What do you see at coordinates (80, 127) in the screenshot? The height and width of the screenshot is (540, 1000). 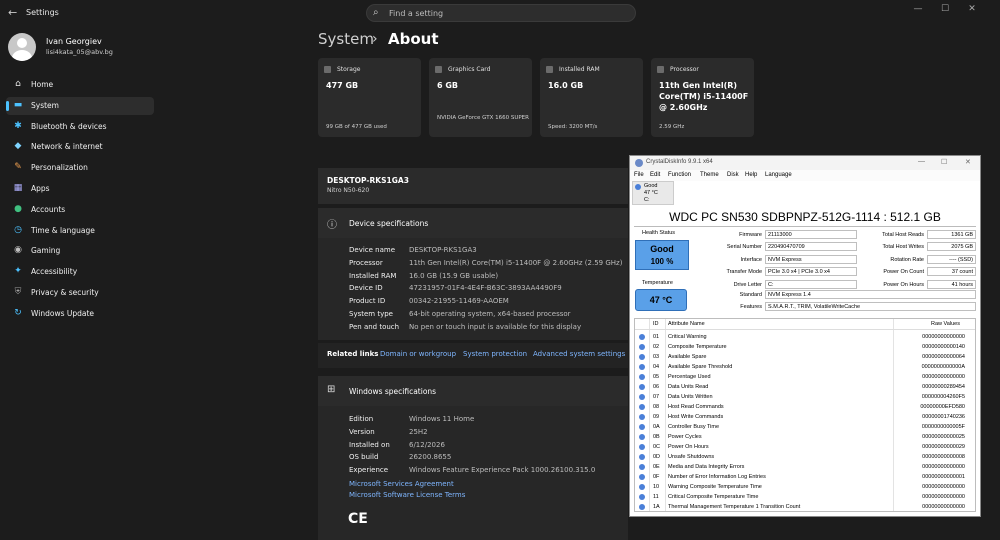 I see `sidebar-item-bluetooth-devices: ✱ Bluetooth & devices` at bounding box center [80, 127].